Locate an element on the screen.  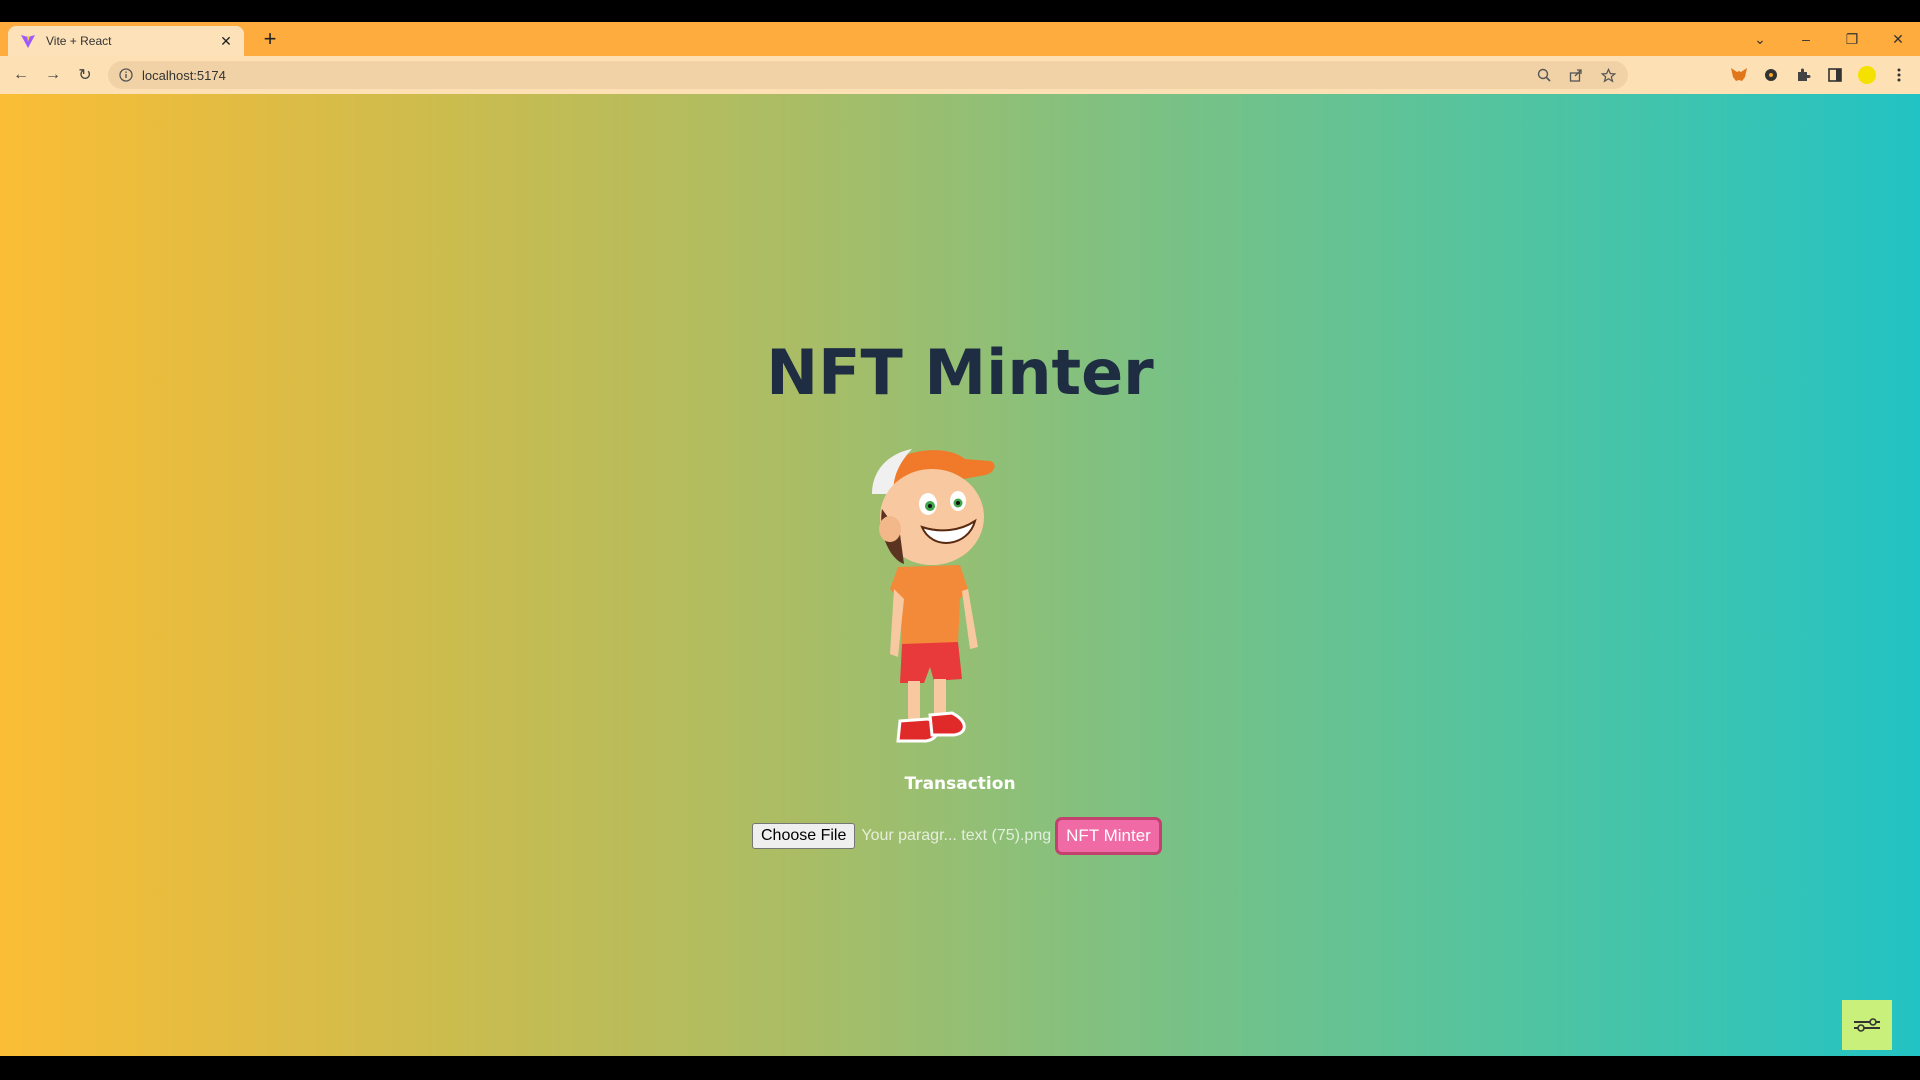
url-text: localhost:5174 is located at coordinates (184, 75).